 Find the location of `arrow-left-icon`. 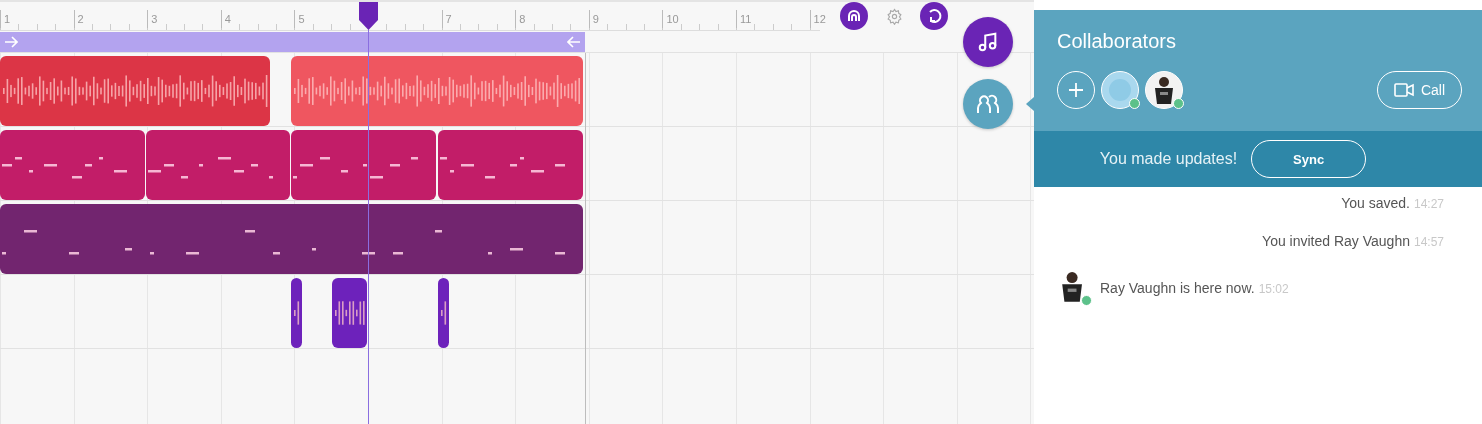

arrow-left-icon is located at coordinates (574, 42).